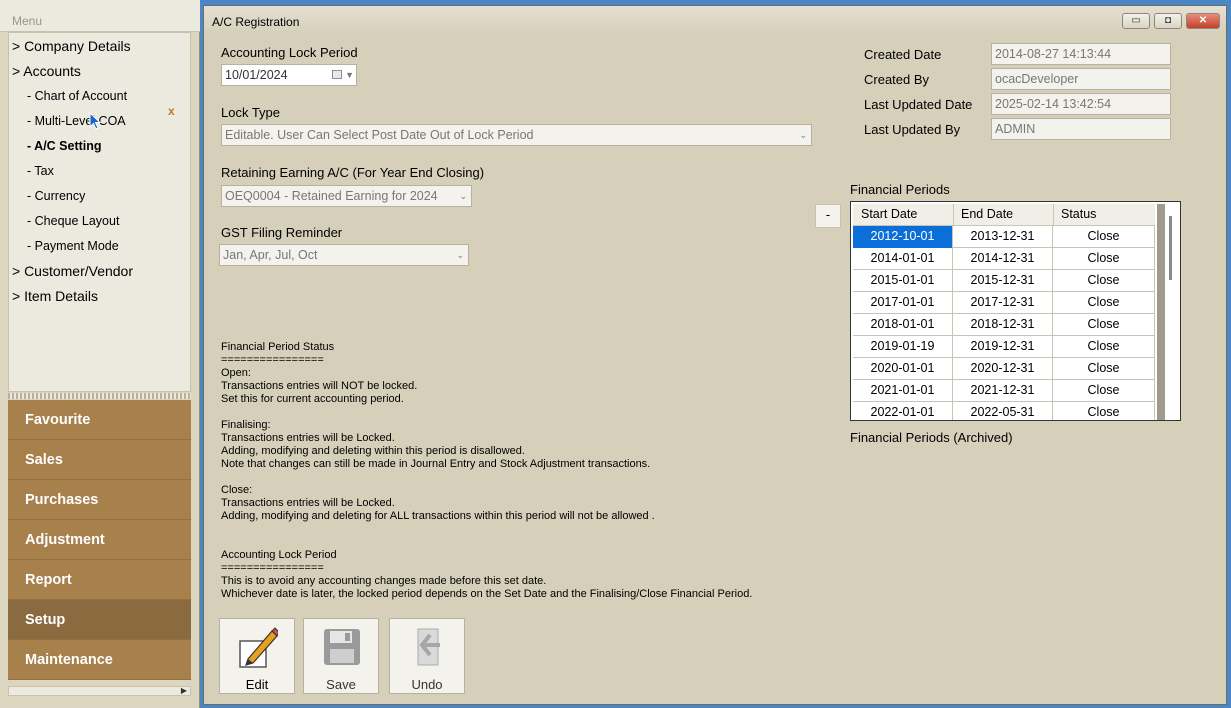 The height and width of the screenshot is (708, 1231). What do you see at coordinates (99, 580) in the screenshot?
I see `nav-button-report: Report` at bounding box center [99, 580].